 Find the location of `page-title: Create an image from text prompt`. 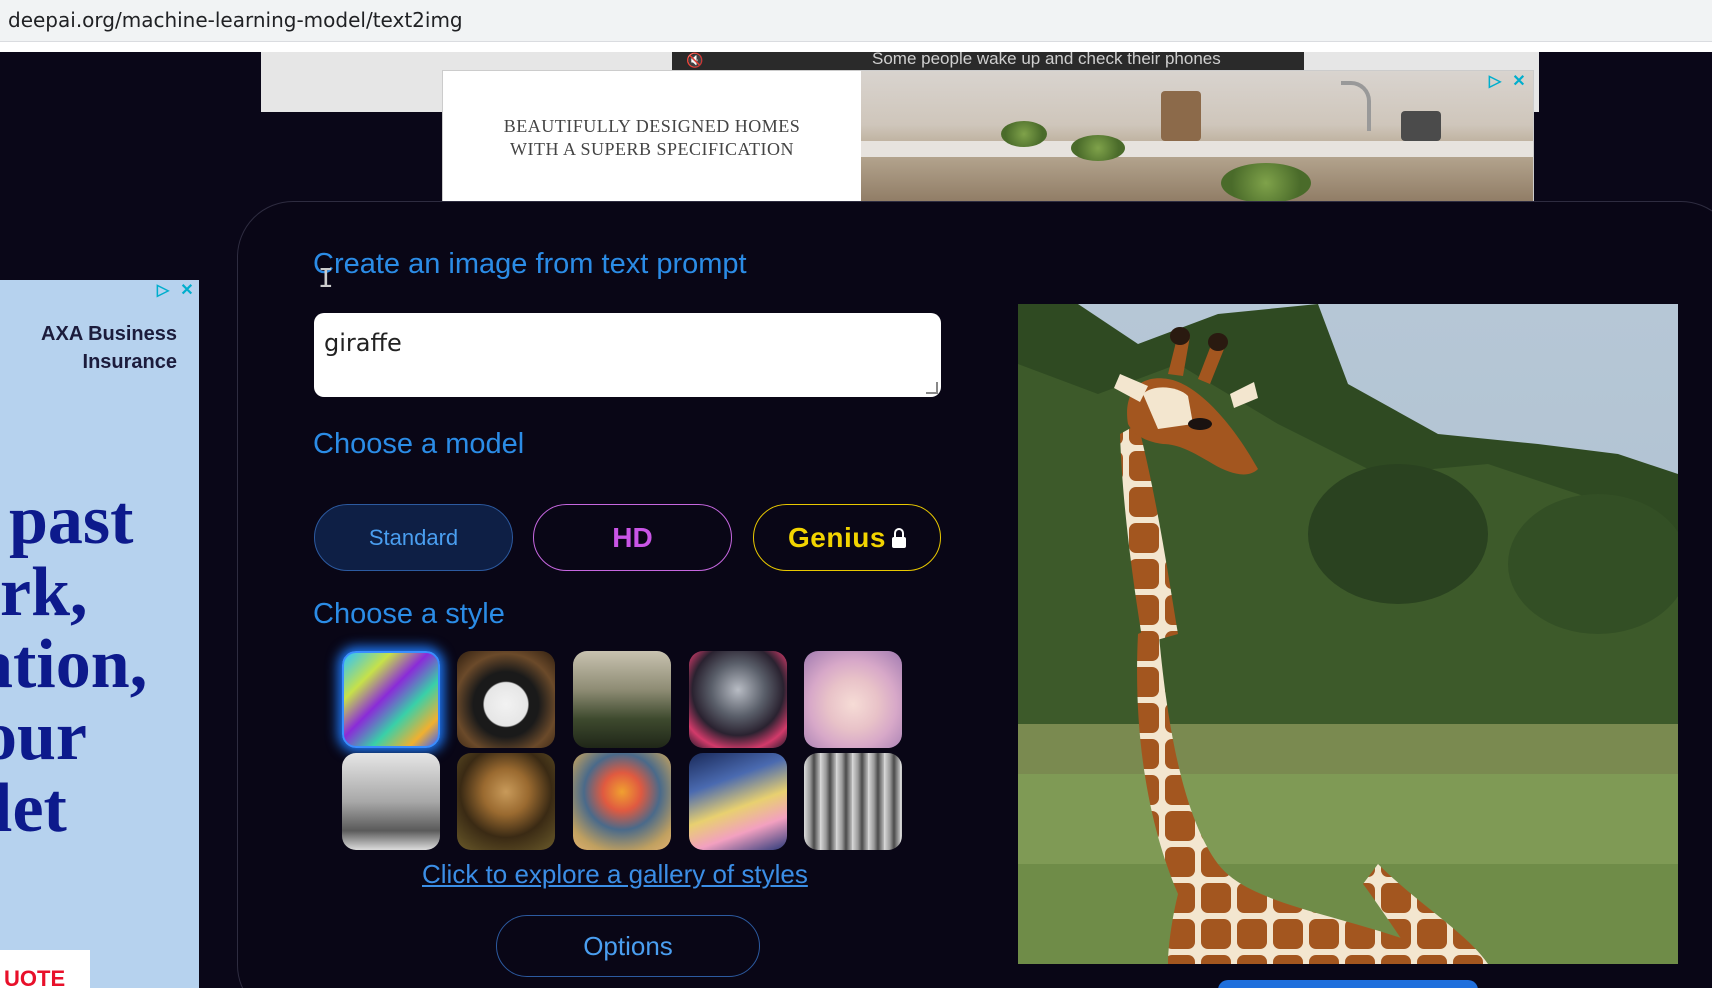

page-title: Create an image from text prompt is located at coordinates (530, 264).